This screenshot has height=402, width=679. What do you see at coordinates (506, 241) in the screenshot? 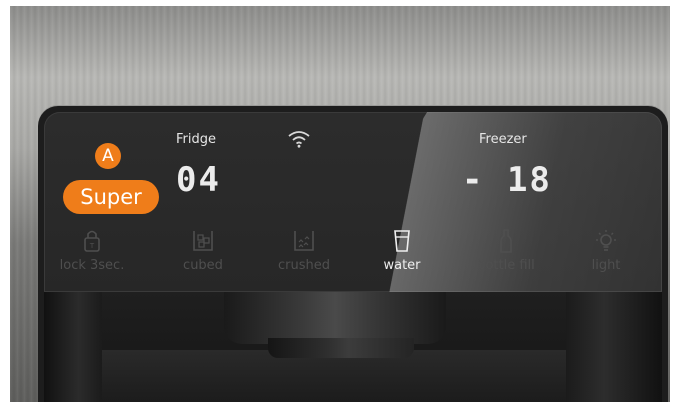
I see `bottle-icon` at bounding box center [506, 241].